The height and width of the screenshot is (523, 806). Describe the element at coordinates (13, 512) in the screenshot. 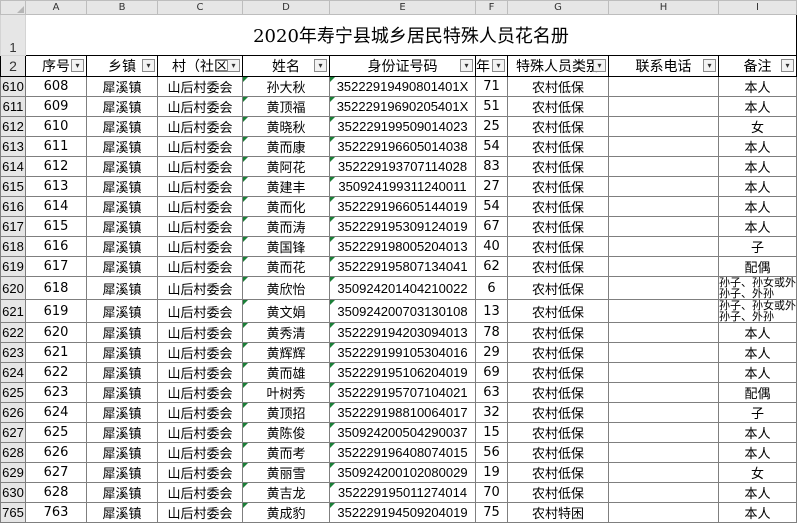

I see `row-header: 765` at that location.